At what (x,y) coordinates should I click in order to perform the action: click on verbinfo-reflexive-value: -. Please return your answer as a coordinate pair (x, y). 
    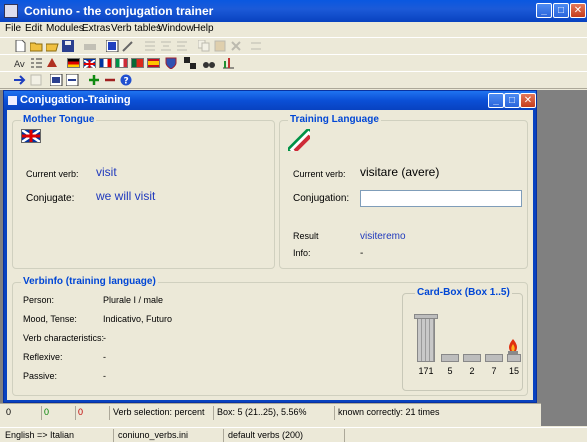
    Looking at the image, I should click on (104, 357).